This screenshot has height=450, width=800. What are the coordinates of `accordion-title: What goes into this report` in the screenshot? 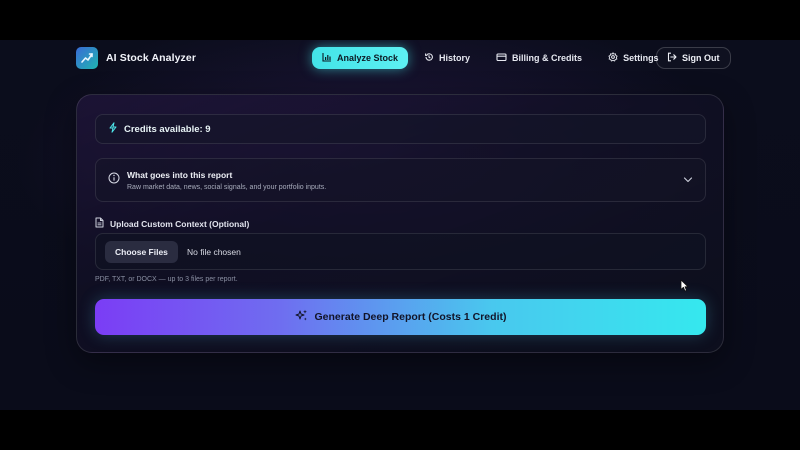 It's located at (180, 175).